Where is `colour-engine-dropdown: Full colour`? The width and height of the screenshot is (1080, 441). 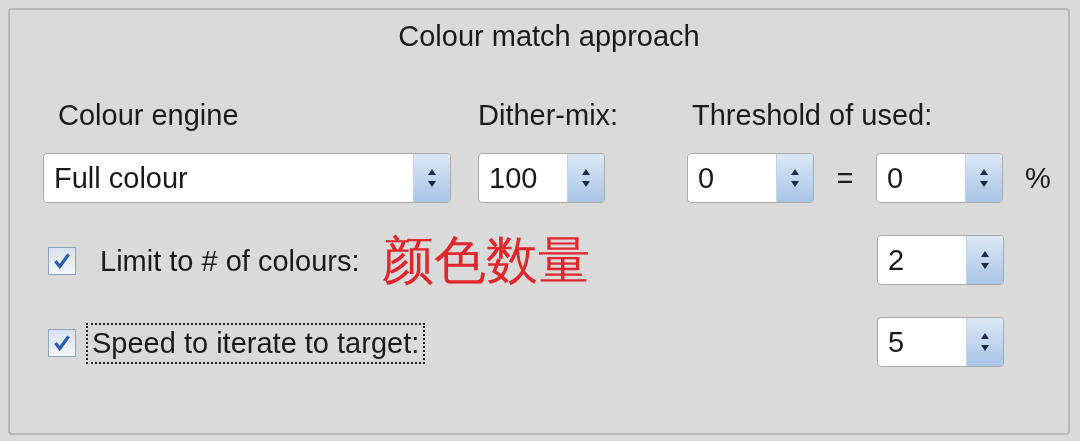 colour-engine-dropdown: Full colour is located at coordinates (247, 178).